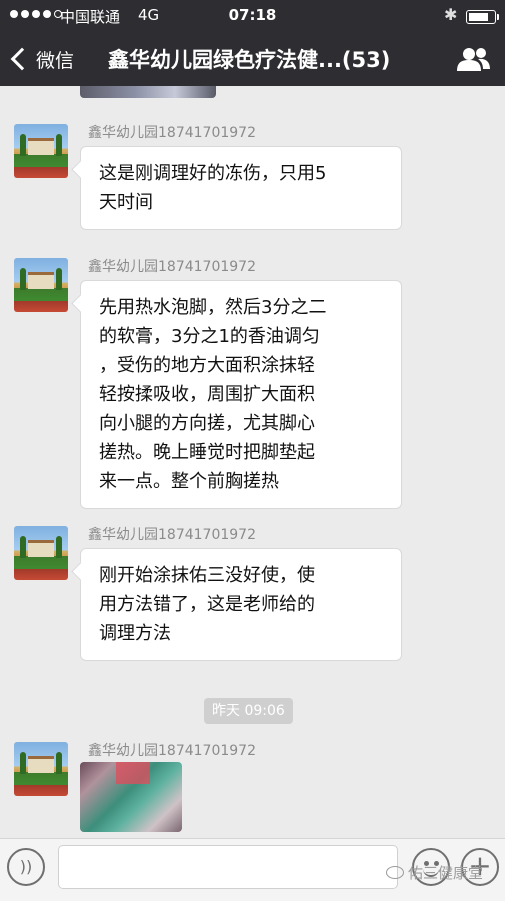 The height and width of the screenshot is (901, 505). I want to click on group-icon, so click(473, 59).